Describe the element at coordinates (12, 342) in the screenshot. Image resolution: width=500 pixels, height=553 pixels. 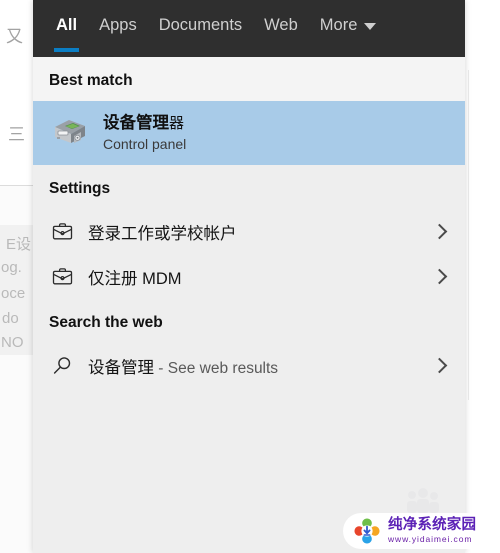
I see `background-text-fragment: NO` at that location.